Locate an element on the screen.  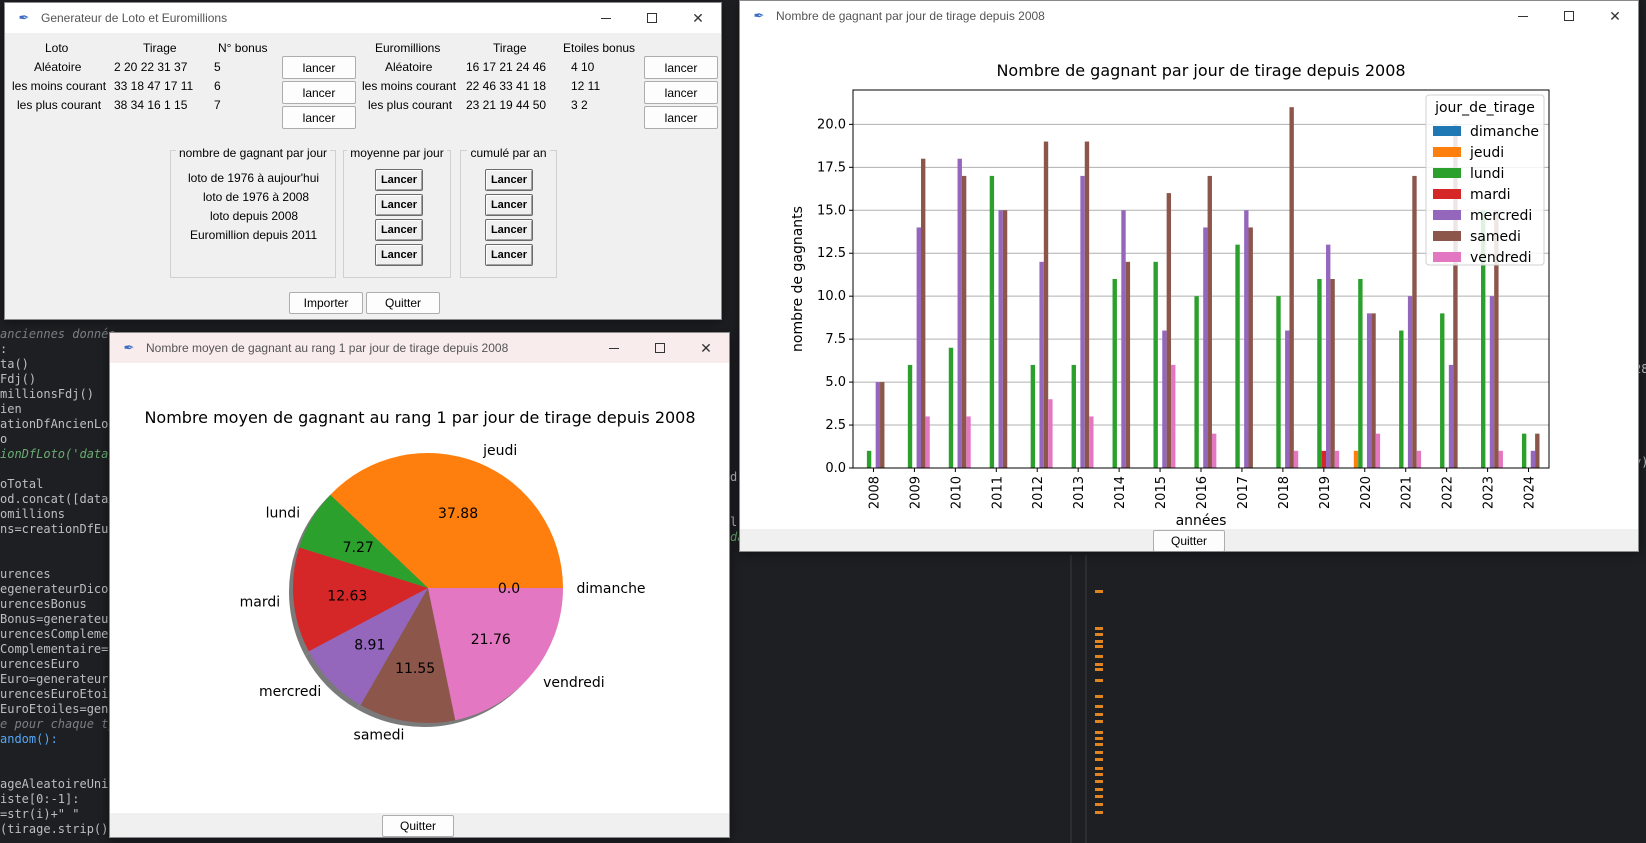
loto-random-lancer-button: lancer is located at coordinates (319, 67).